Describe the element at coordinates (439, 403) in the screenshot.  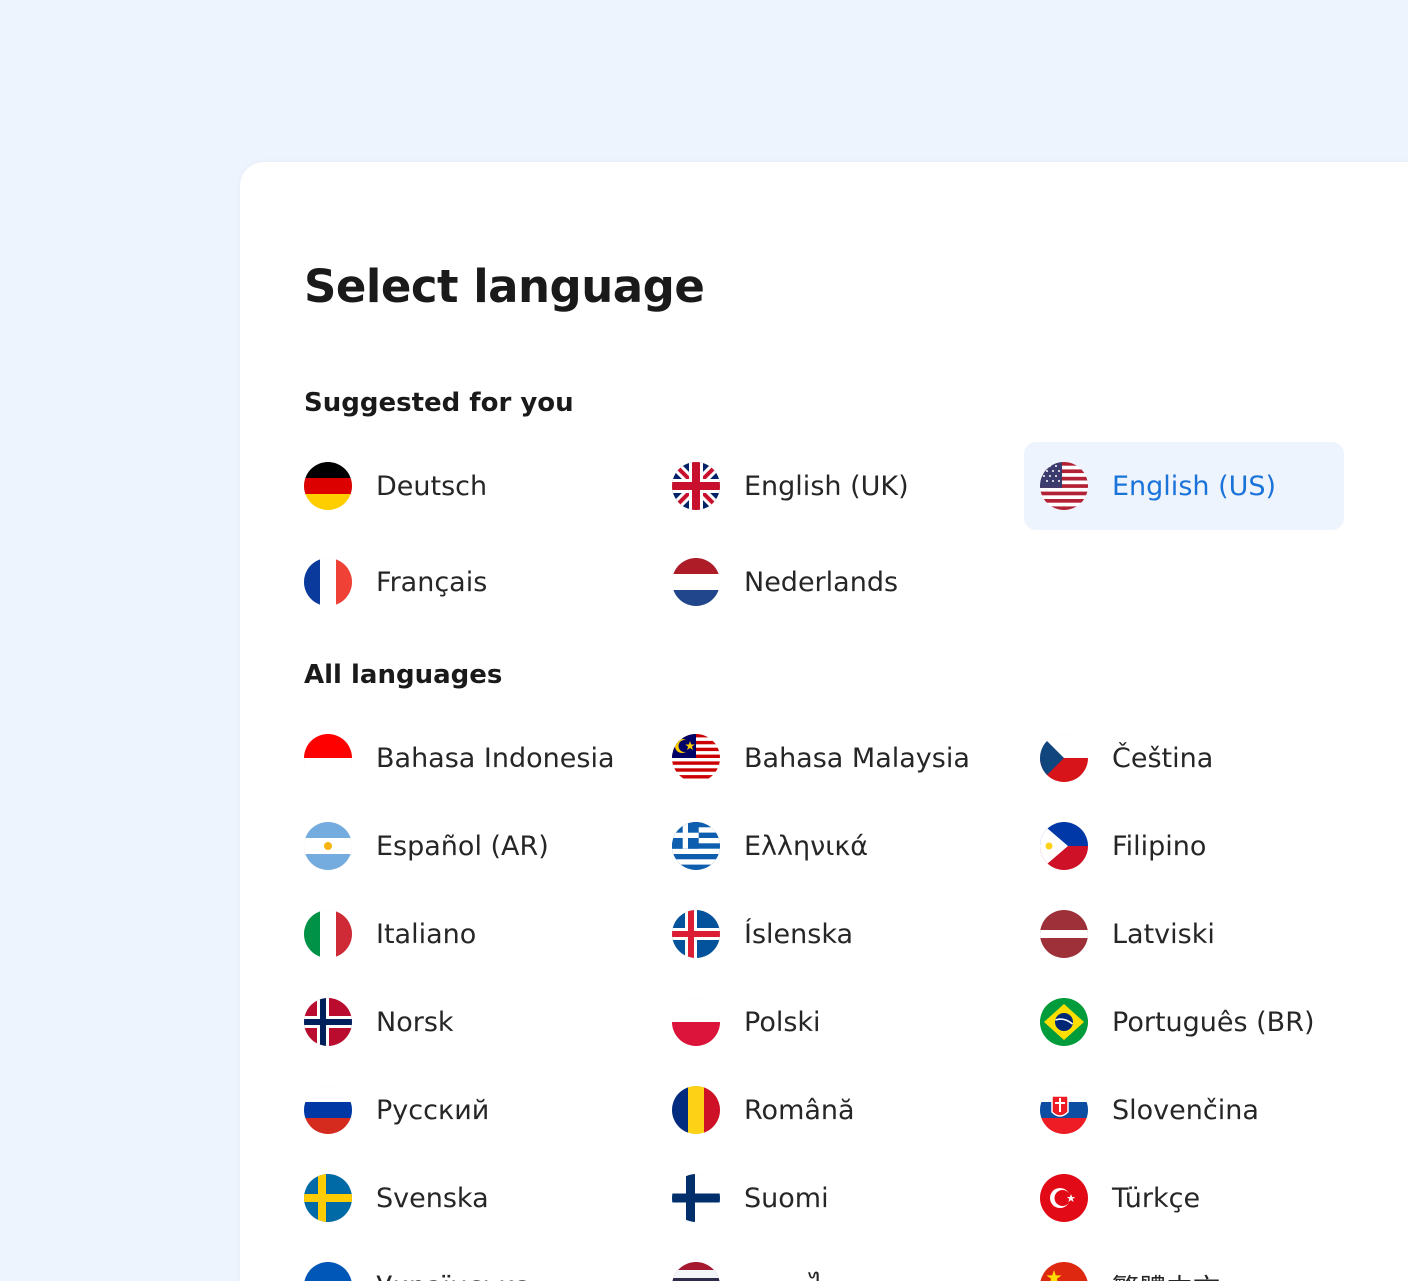
I see `suggested-section-label: Suggested for you` at that location.